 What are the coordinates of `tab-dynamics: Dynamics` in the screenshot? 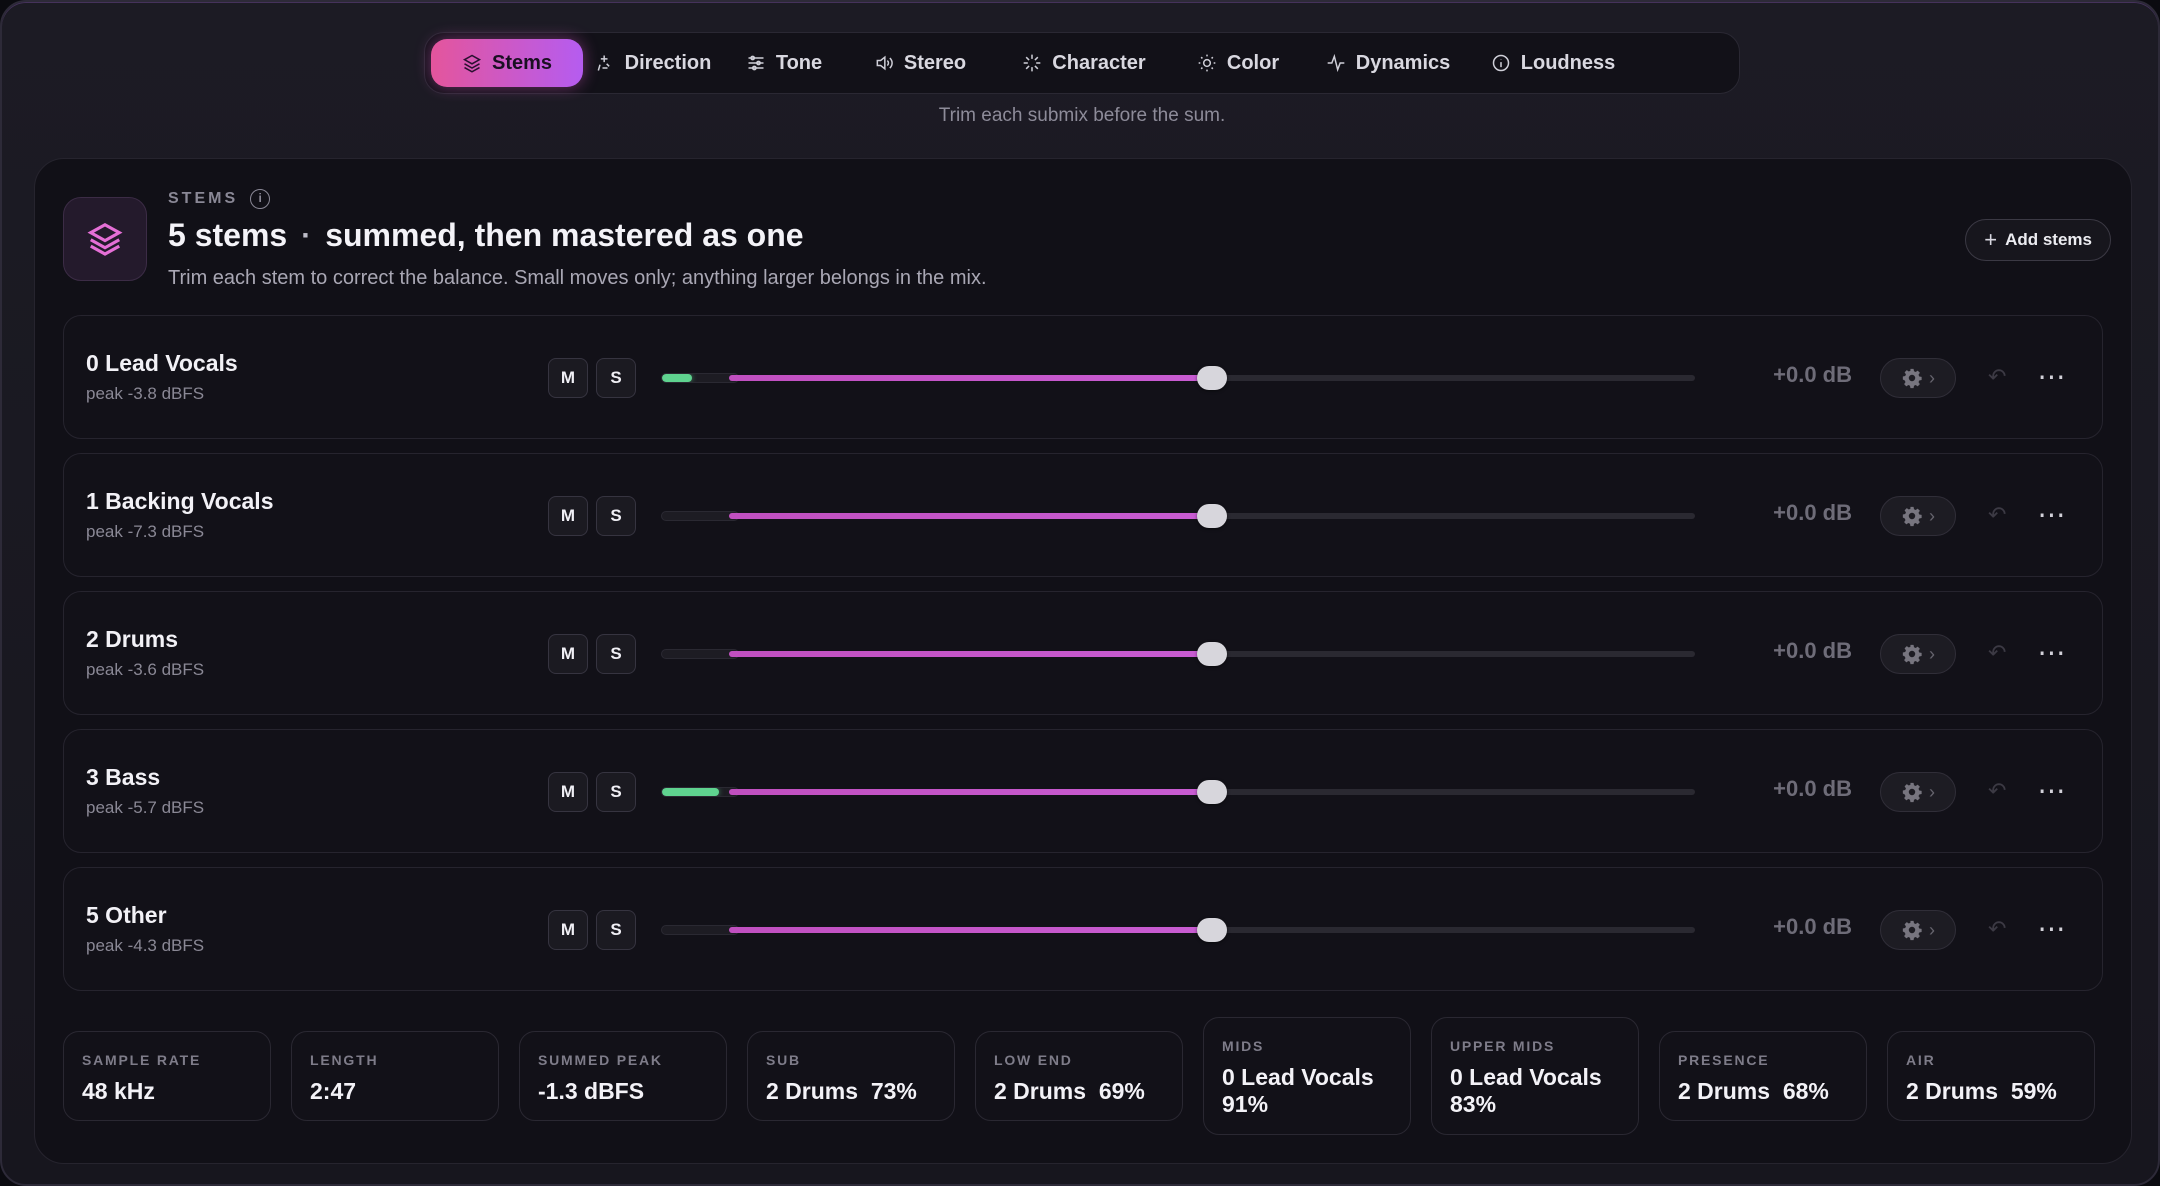 It's located at (1388, 63).